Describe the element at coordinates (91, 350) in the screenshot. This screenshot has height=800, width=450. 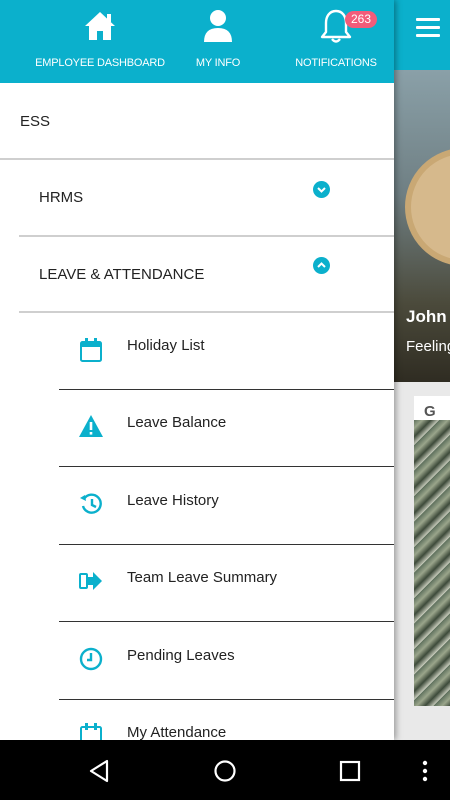
I see `calendar-icon` at that location.